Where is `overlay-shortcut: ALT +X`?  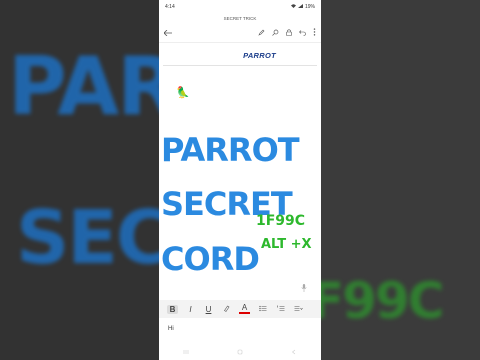 overlay-shortcut: ALT +X is located at coordinates (286, 244).